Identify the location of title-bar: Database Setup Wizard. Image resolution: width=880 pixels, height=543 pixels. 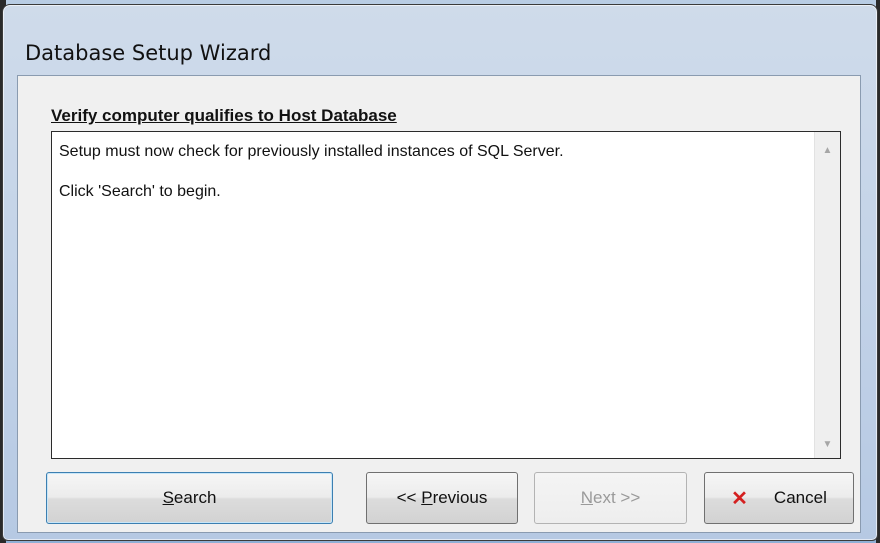
(440, 42).